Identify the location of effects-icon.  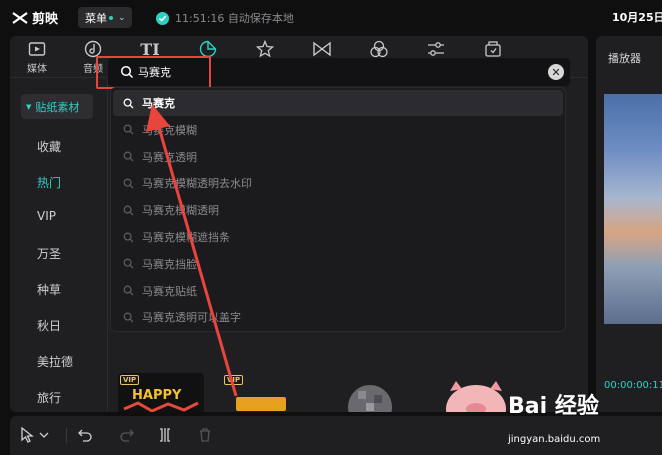
(265, 49).